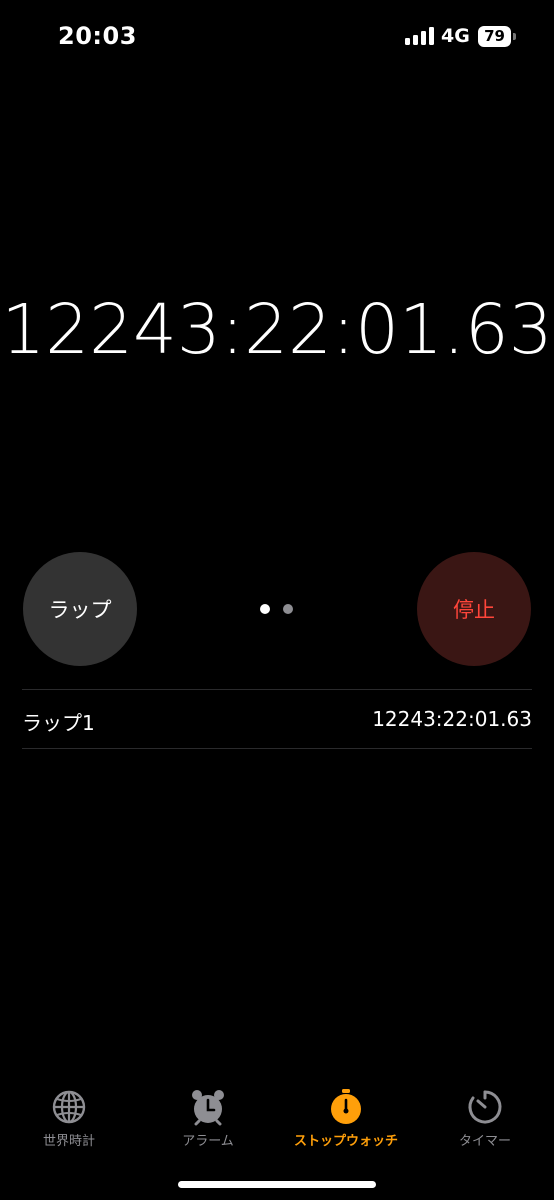 This screenshot has width=554, height=1200. I want to click on stop-button-label: 停止, so click(474, 610).